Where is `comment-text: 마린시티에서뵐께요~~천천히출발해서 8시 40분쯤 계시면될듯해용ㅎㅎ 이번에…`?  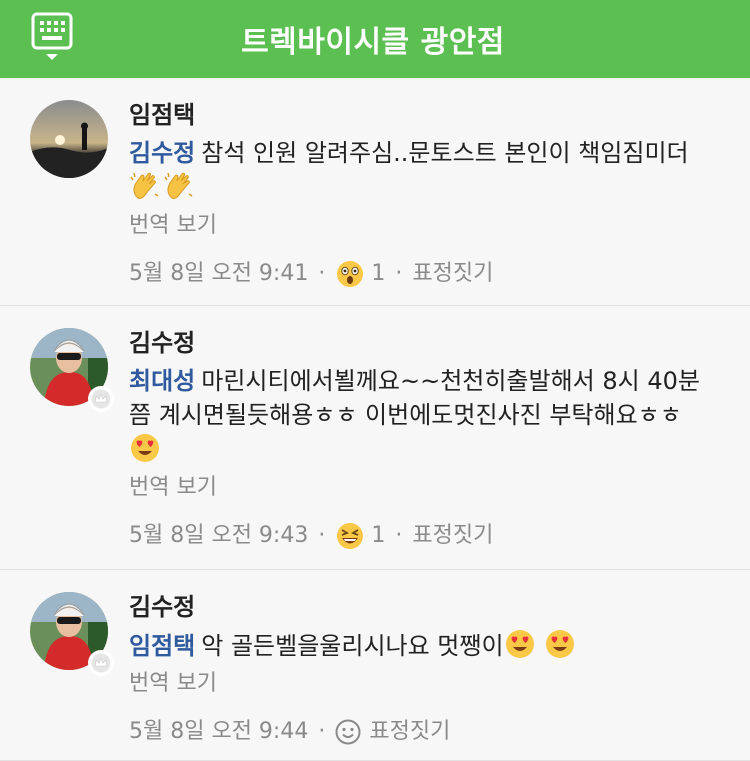
comment-text: 마린시티에서뵐께요~~천천히출발해서 8시 40분쯤 계시면될듯해용ㅎㅎ 이번에… is located at coordinates (414, 398).